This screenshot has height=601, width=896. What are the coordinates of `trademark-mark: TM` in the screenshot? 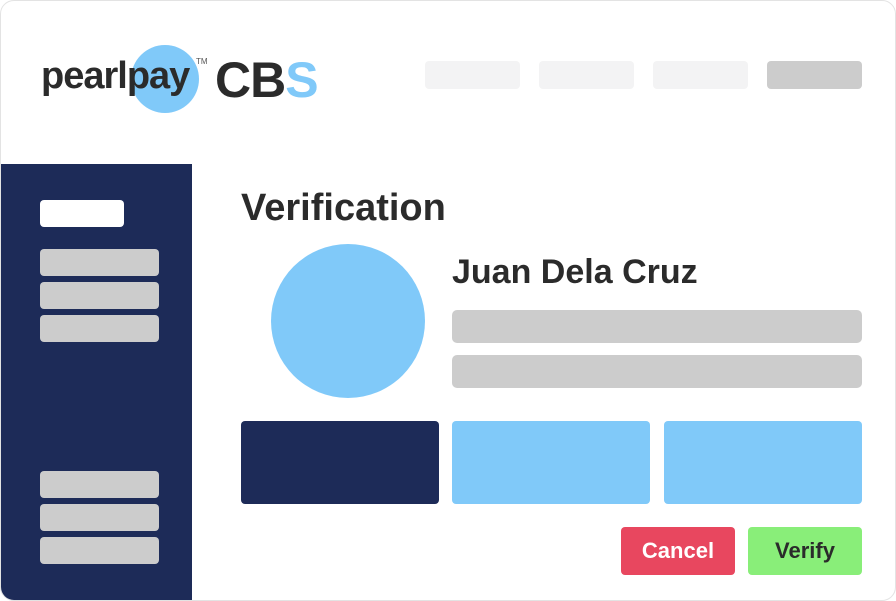 It's located at (202, 61).